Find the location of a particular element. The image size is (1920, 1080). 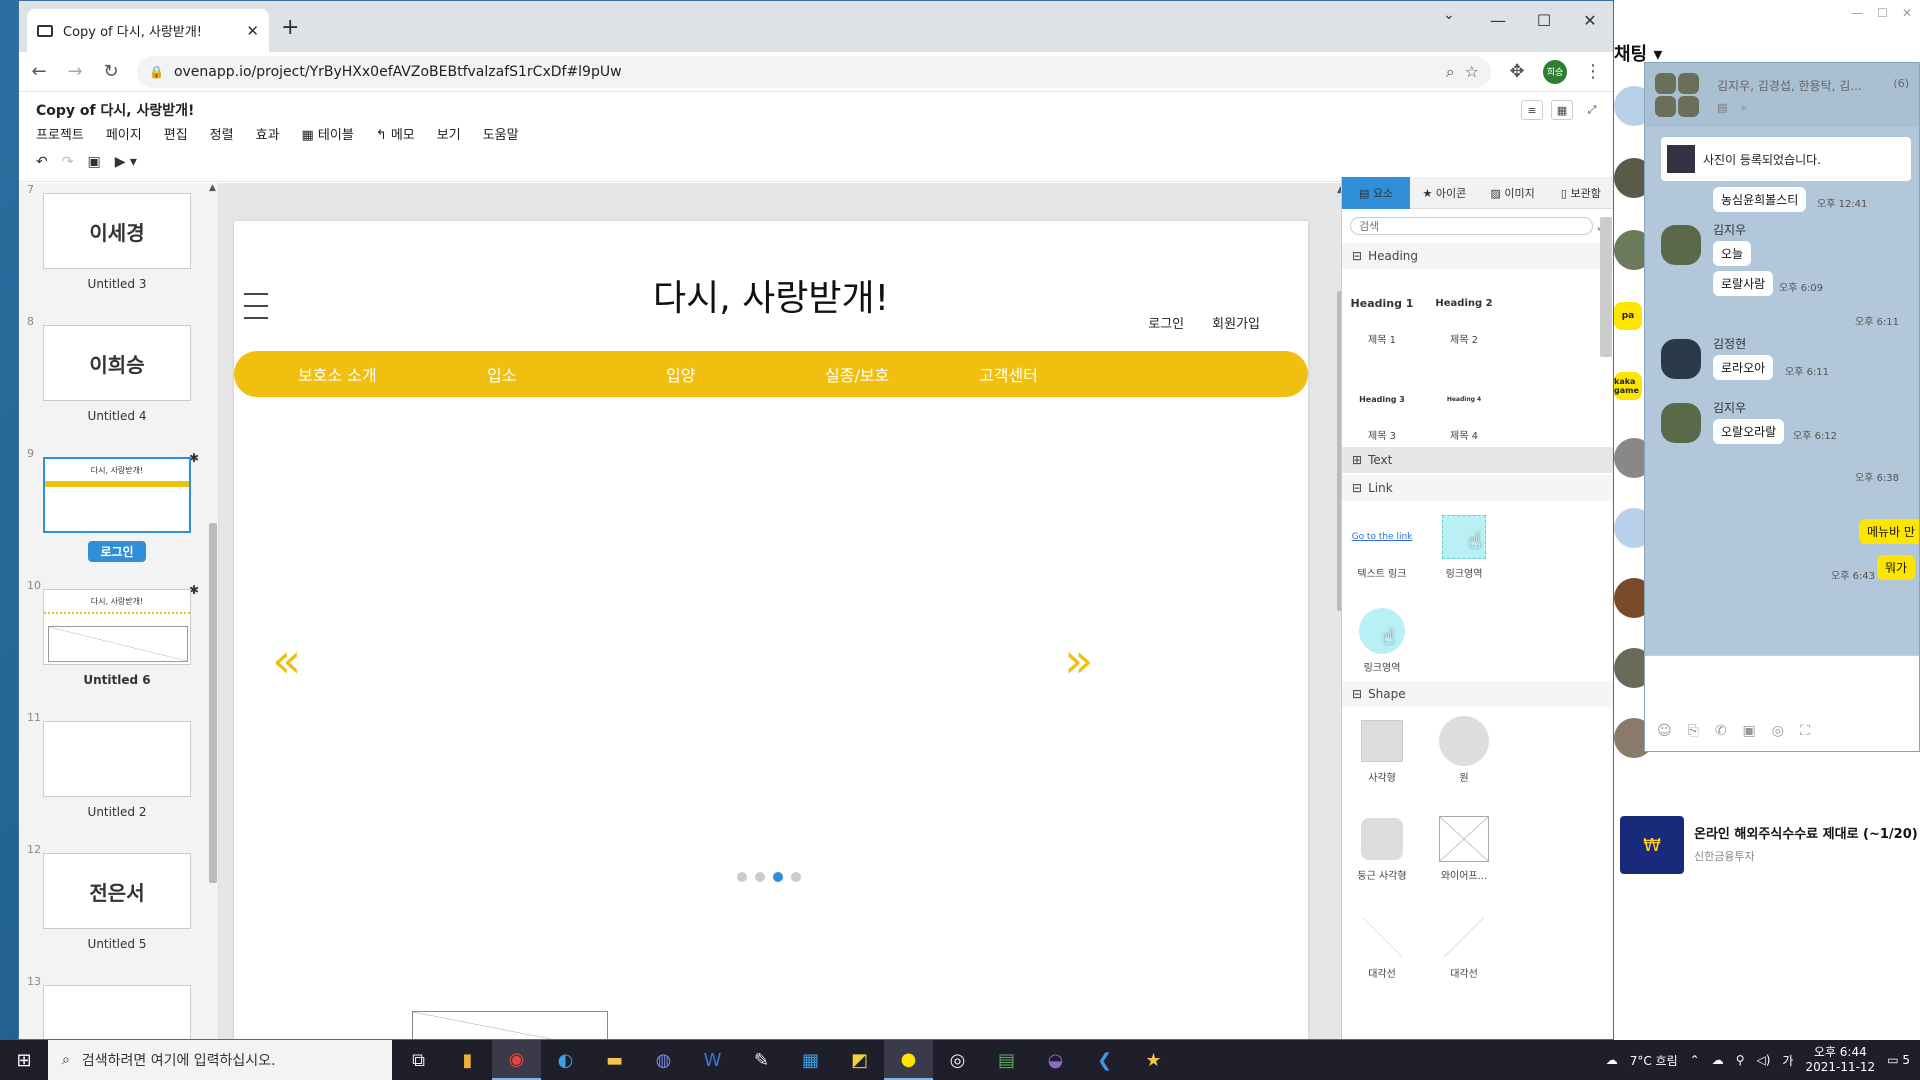

new-tab-button: + is located at coordinates (290, 27).